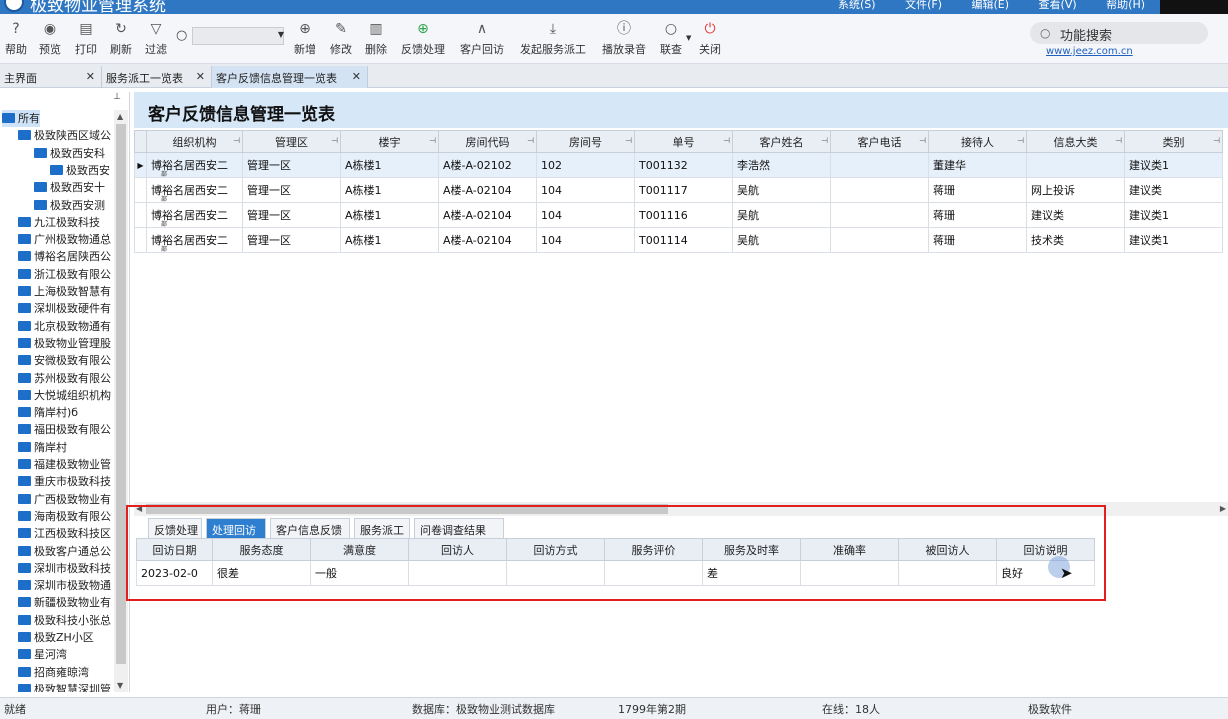 This screenshot has width=1228, height=719. What do you see at coordinates (781, 141) in the screenshot?
I see `column-header: 客户姓名 ⊣` at bounding box center [781, 141].